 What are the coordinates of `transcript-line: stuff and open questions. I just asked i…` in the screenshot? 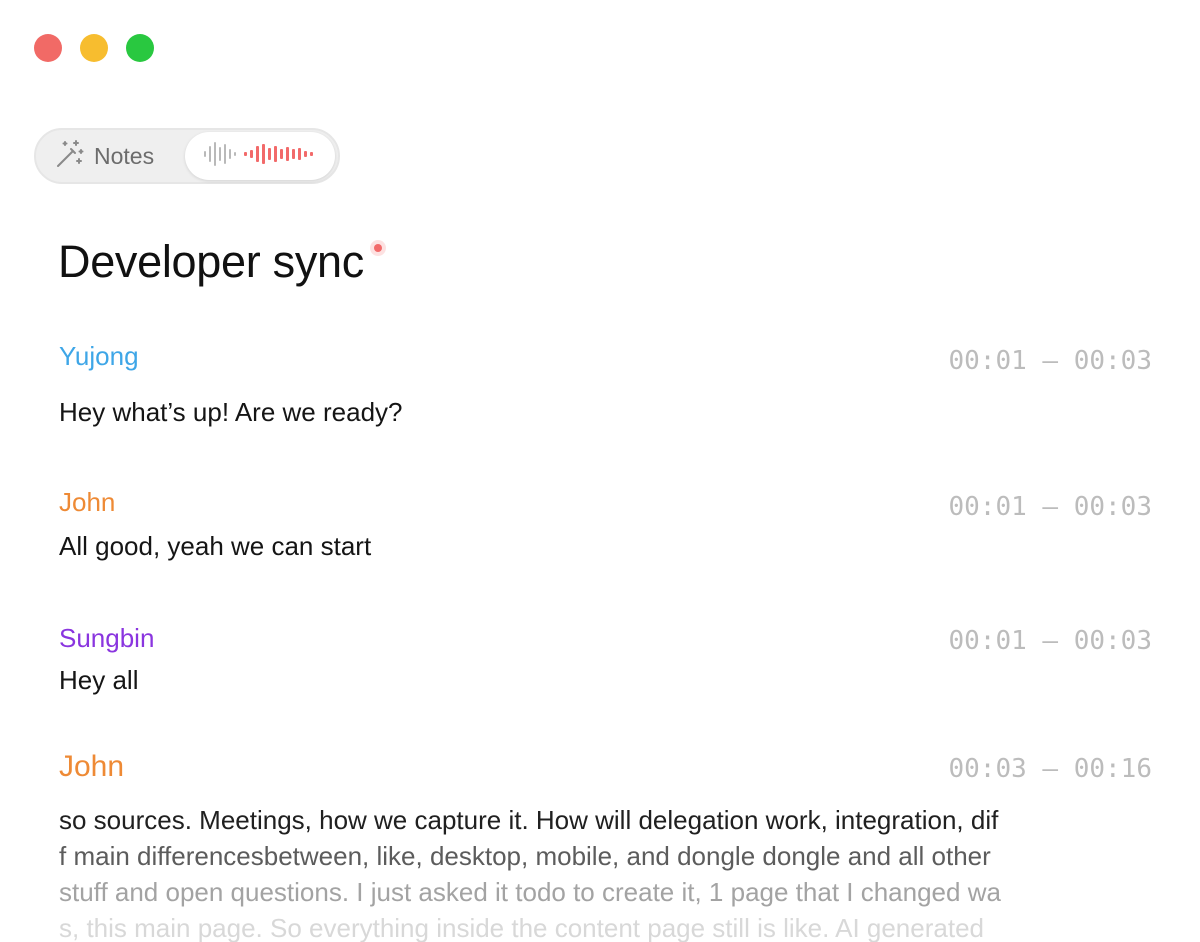 It's located at (530, 892).